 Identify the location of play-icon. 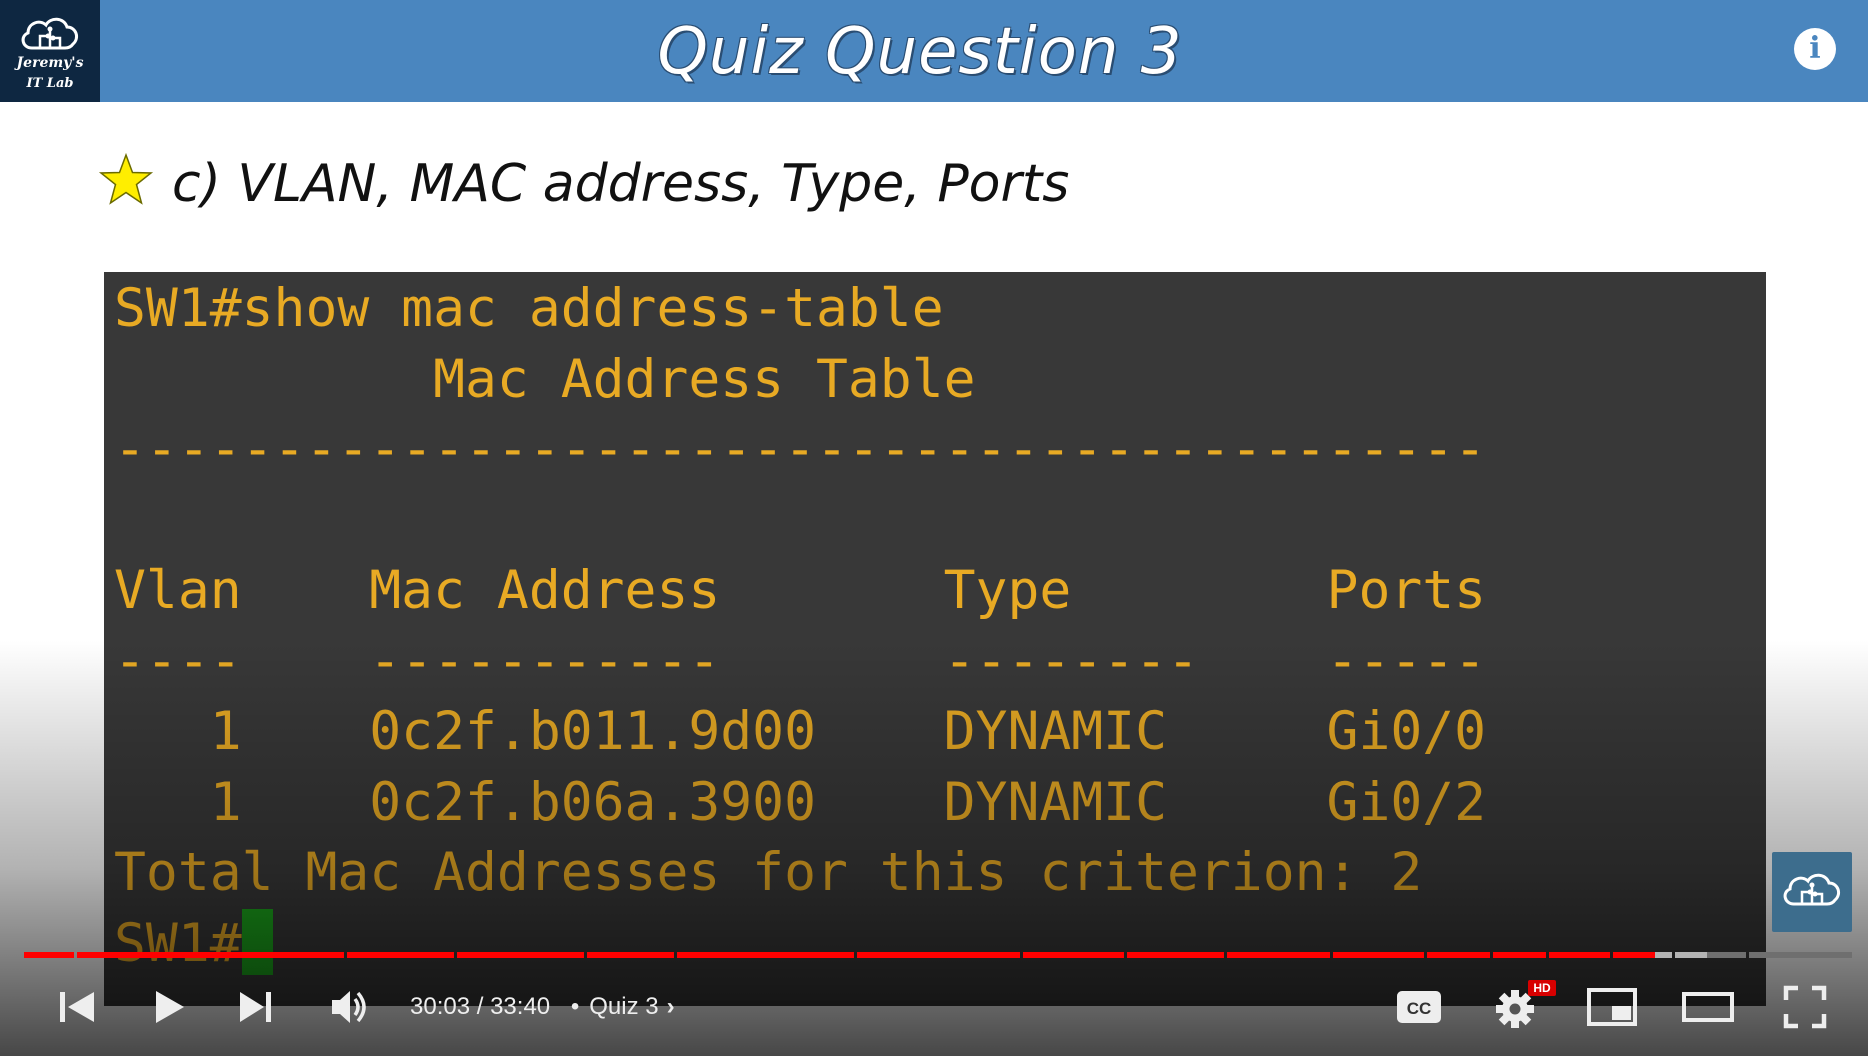
(170, 1007).